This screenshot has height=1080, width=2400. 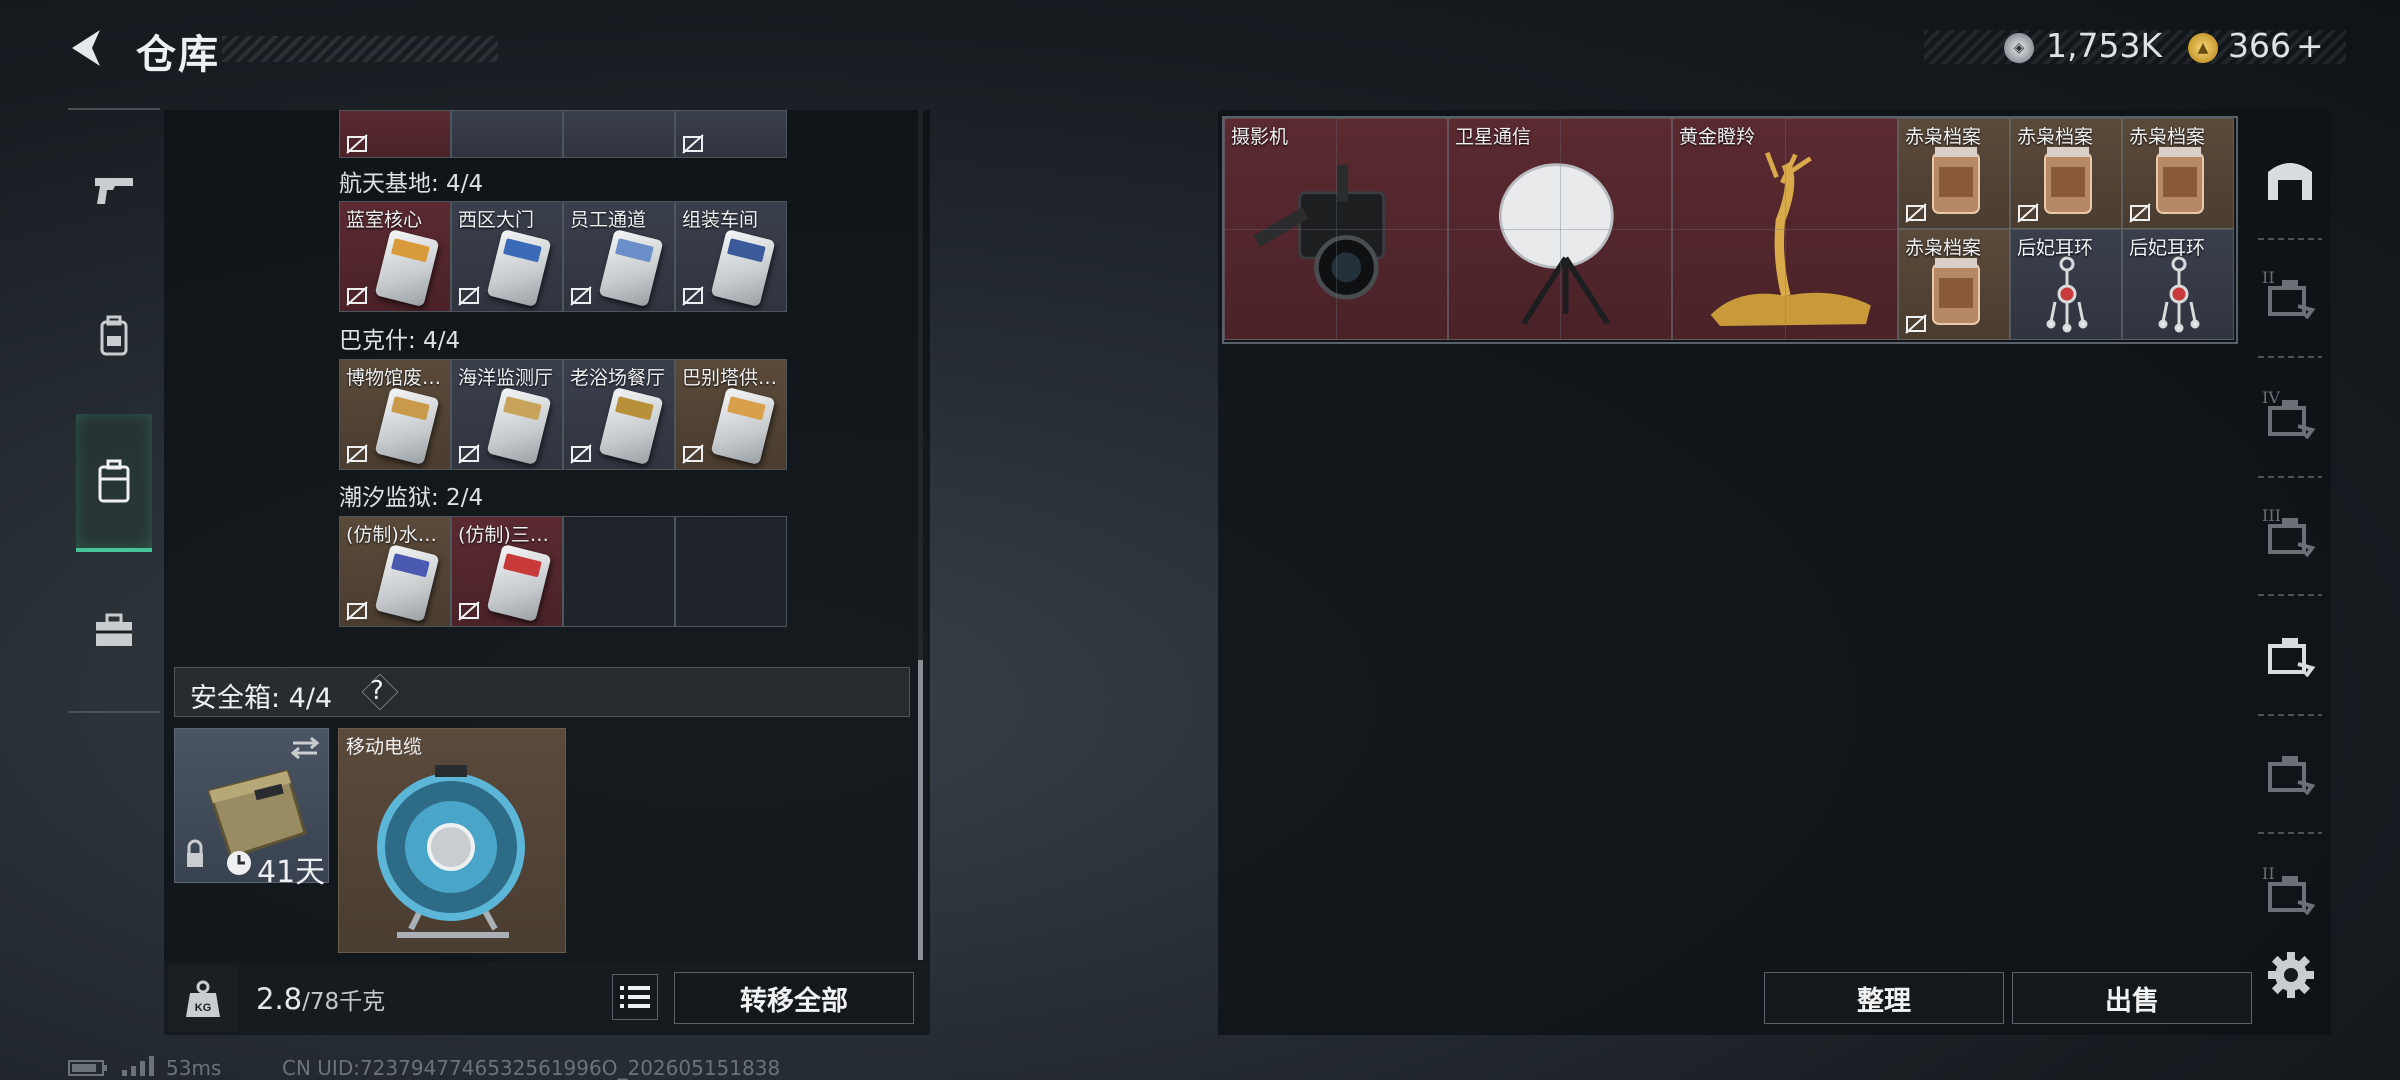 What do you see at coordinates (2104, 45) in the screenshot?
I see `currency-silver-amount: 1,753K` at bounding box center [2104, 45].